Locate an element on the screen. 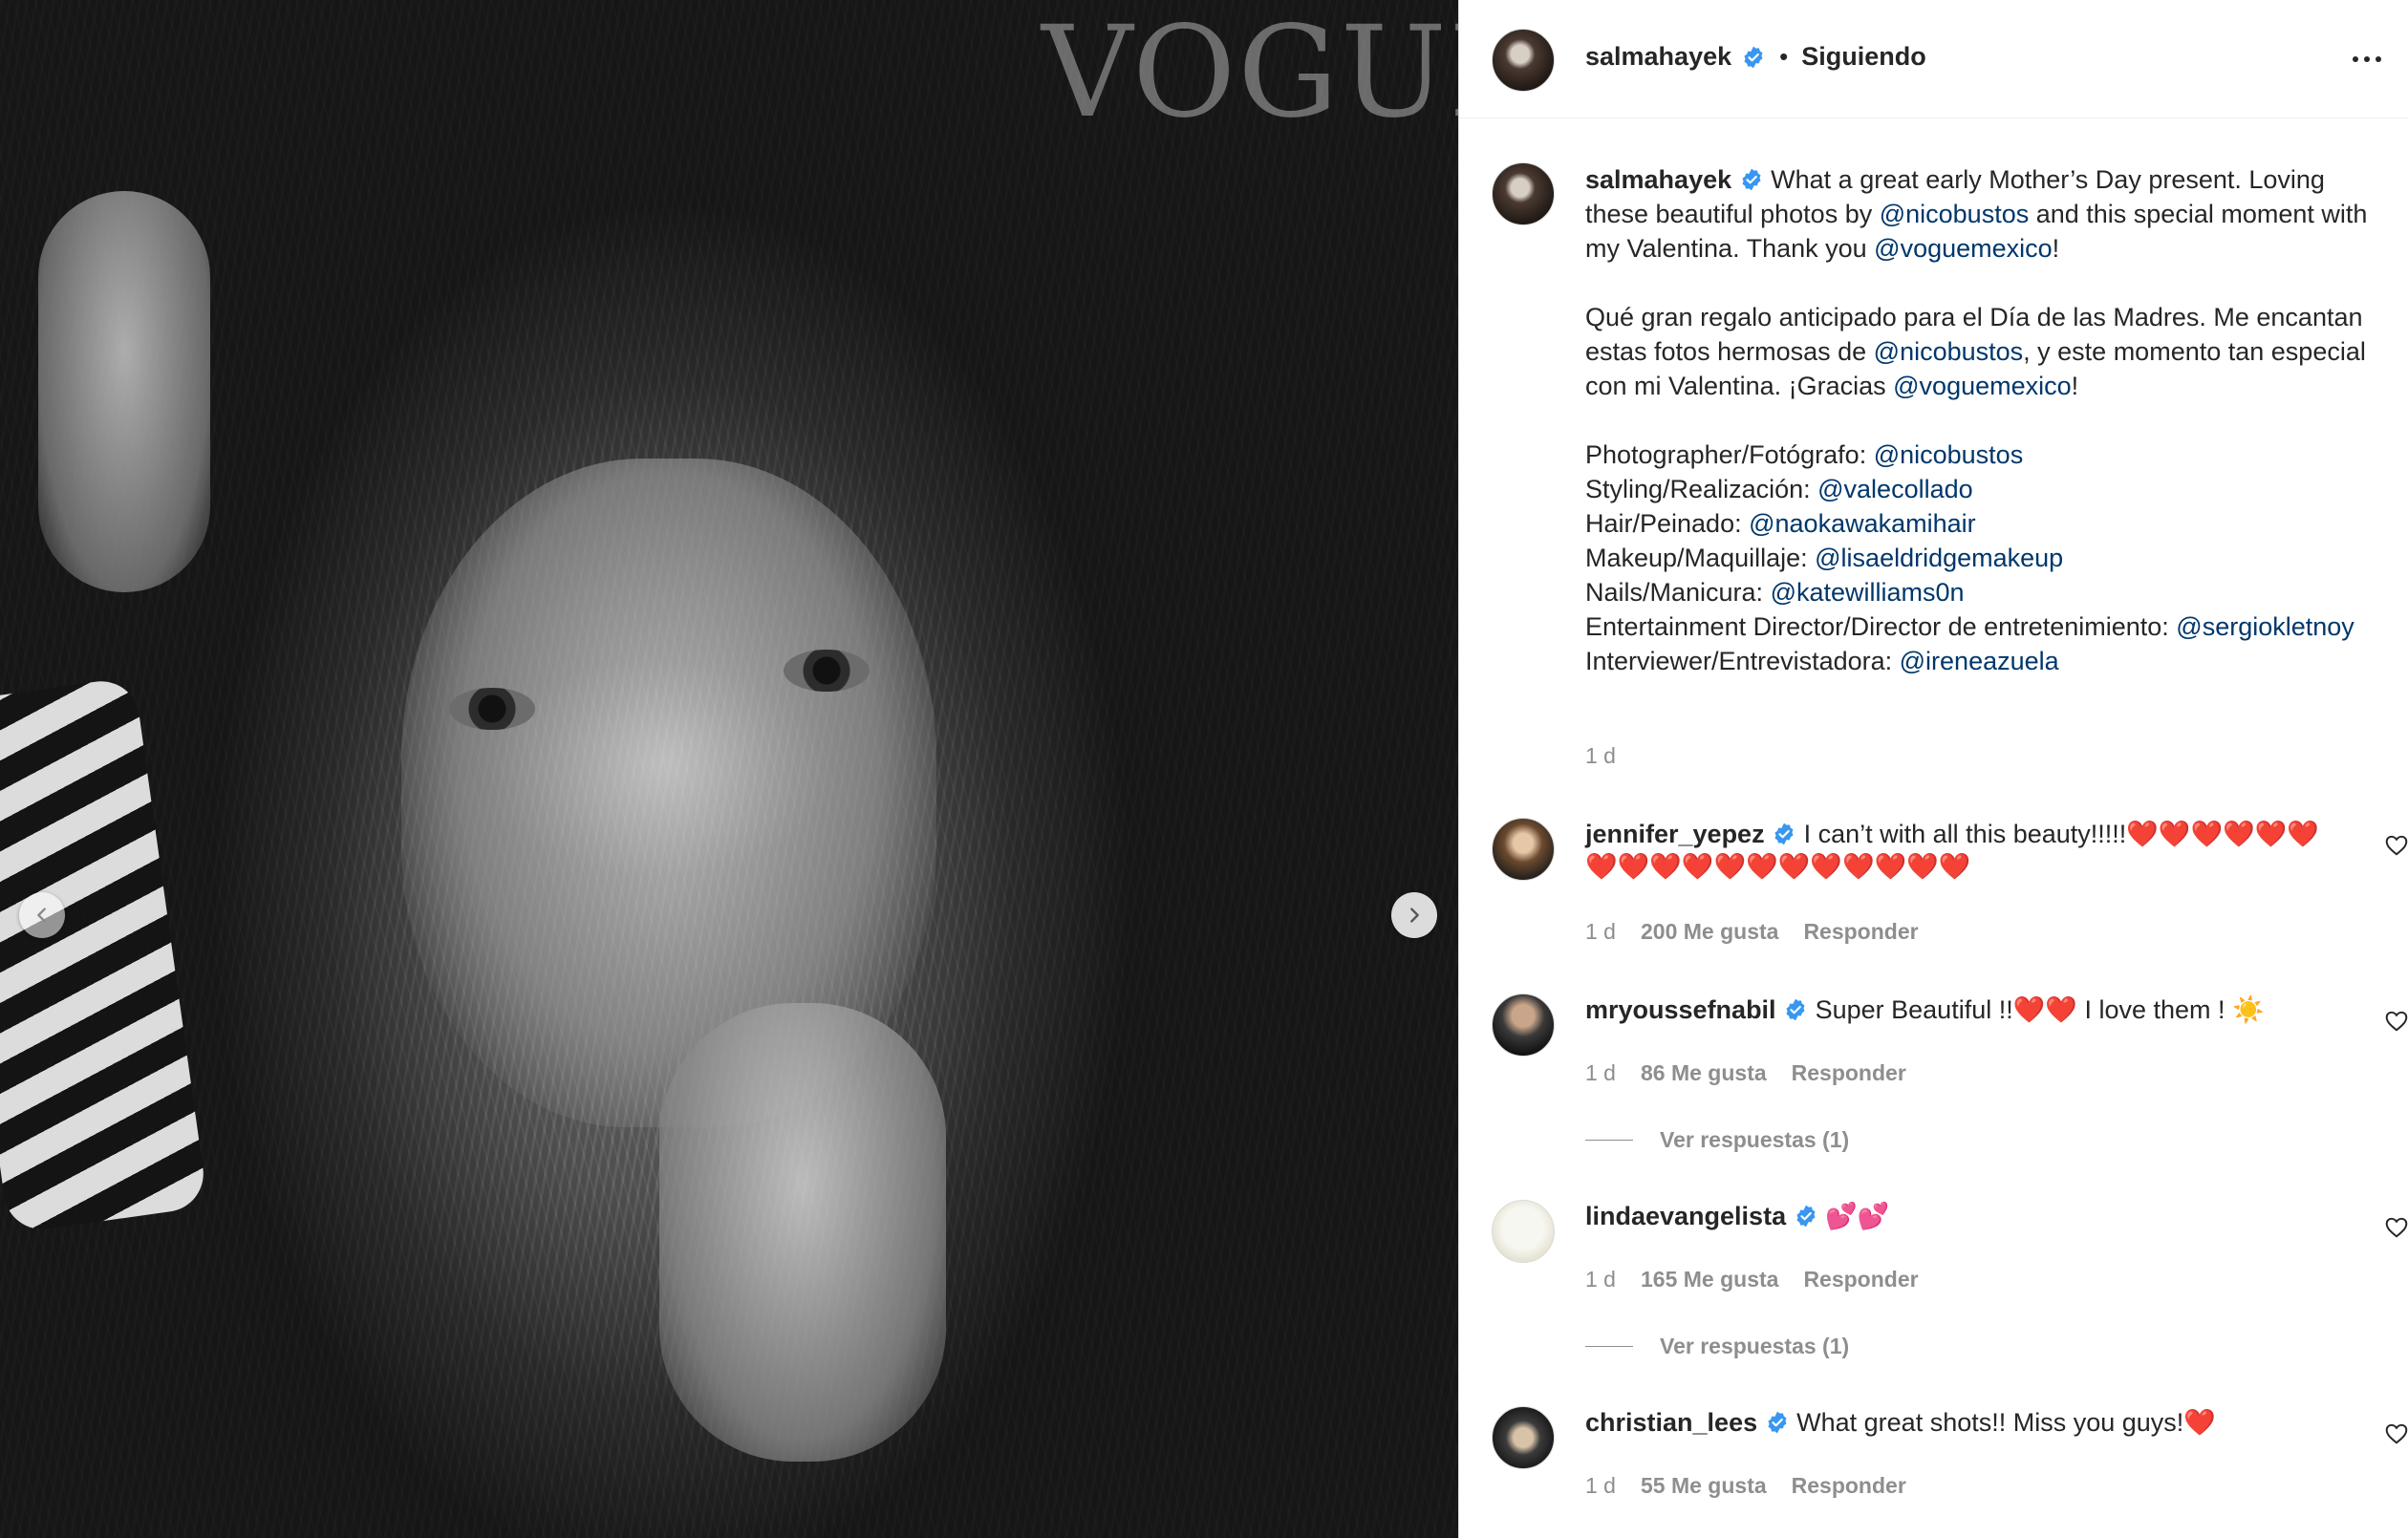 The width and height of the screenshot is (2408, 1538). header-username: salmahayek is located at coordinates (1658, 57).